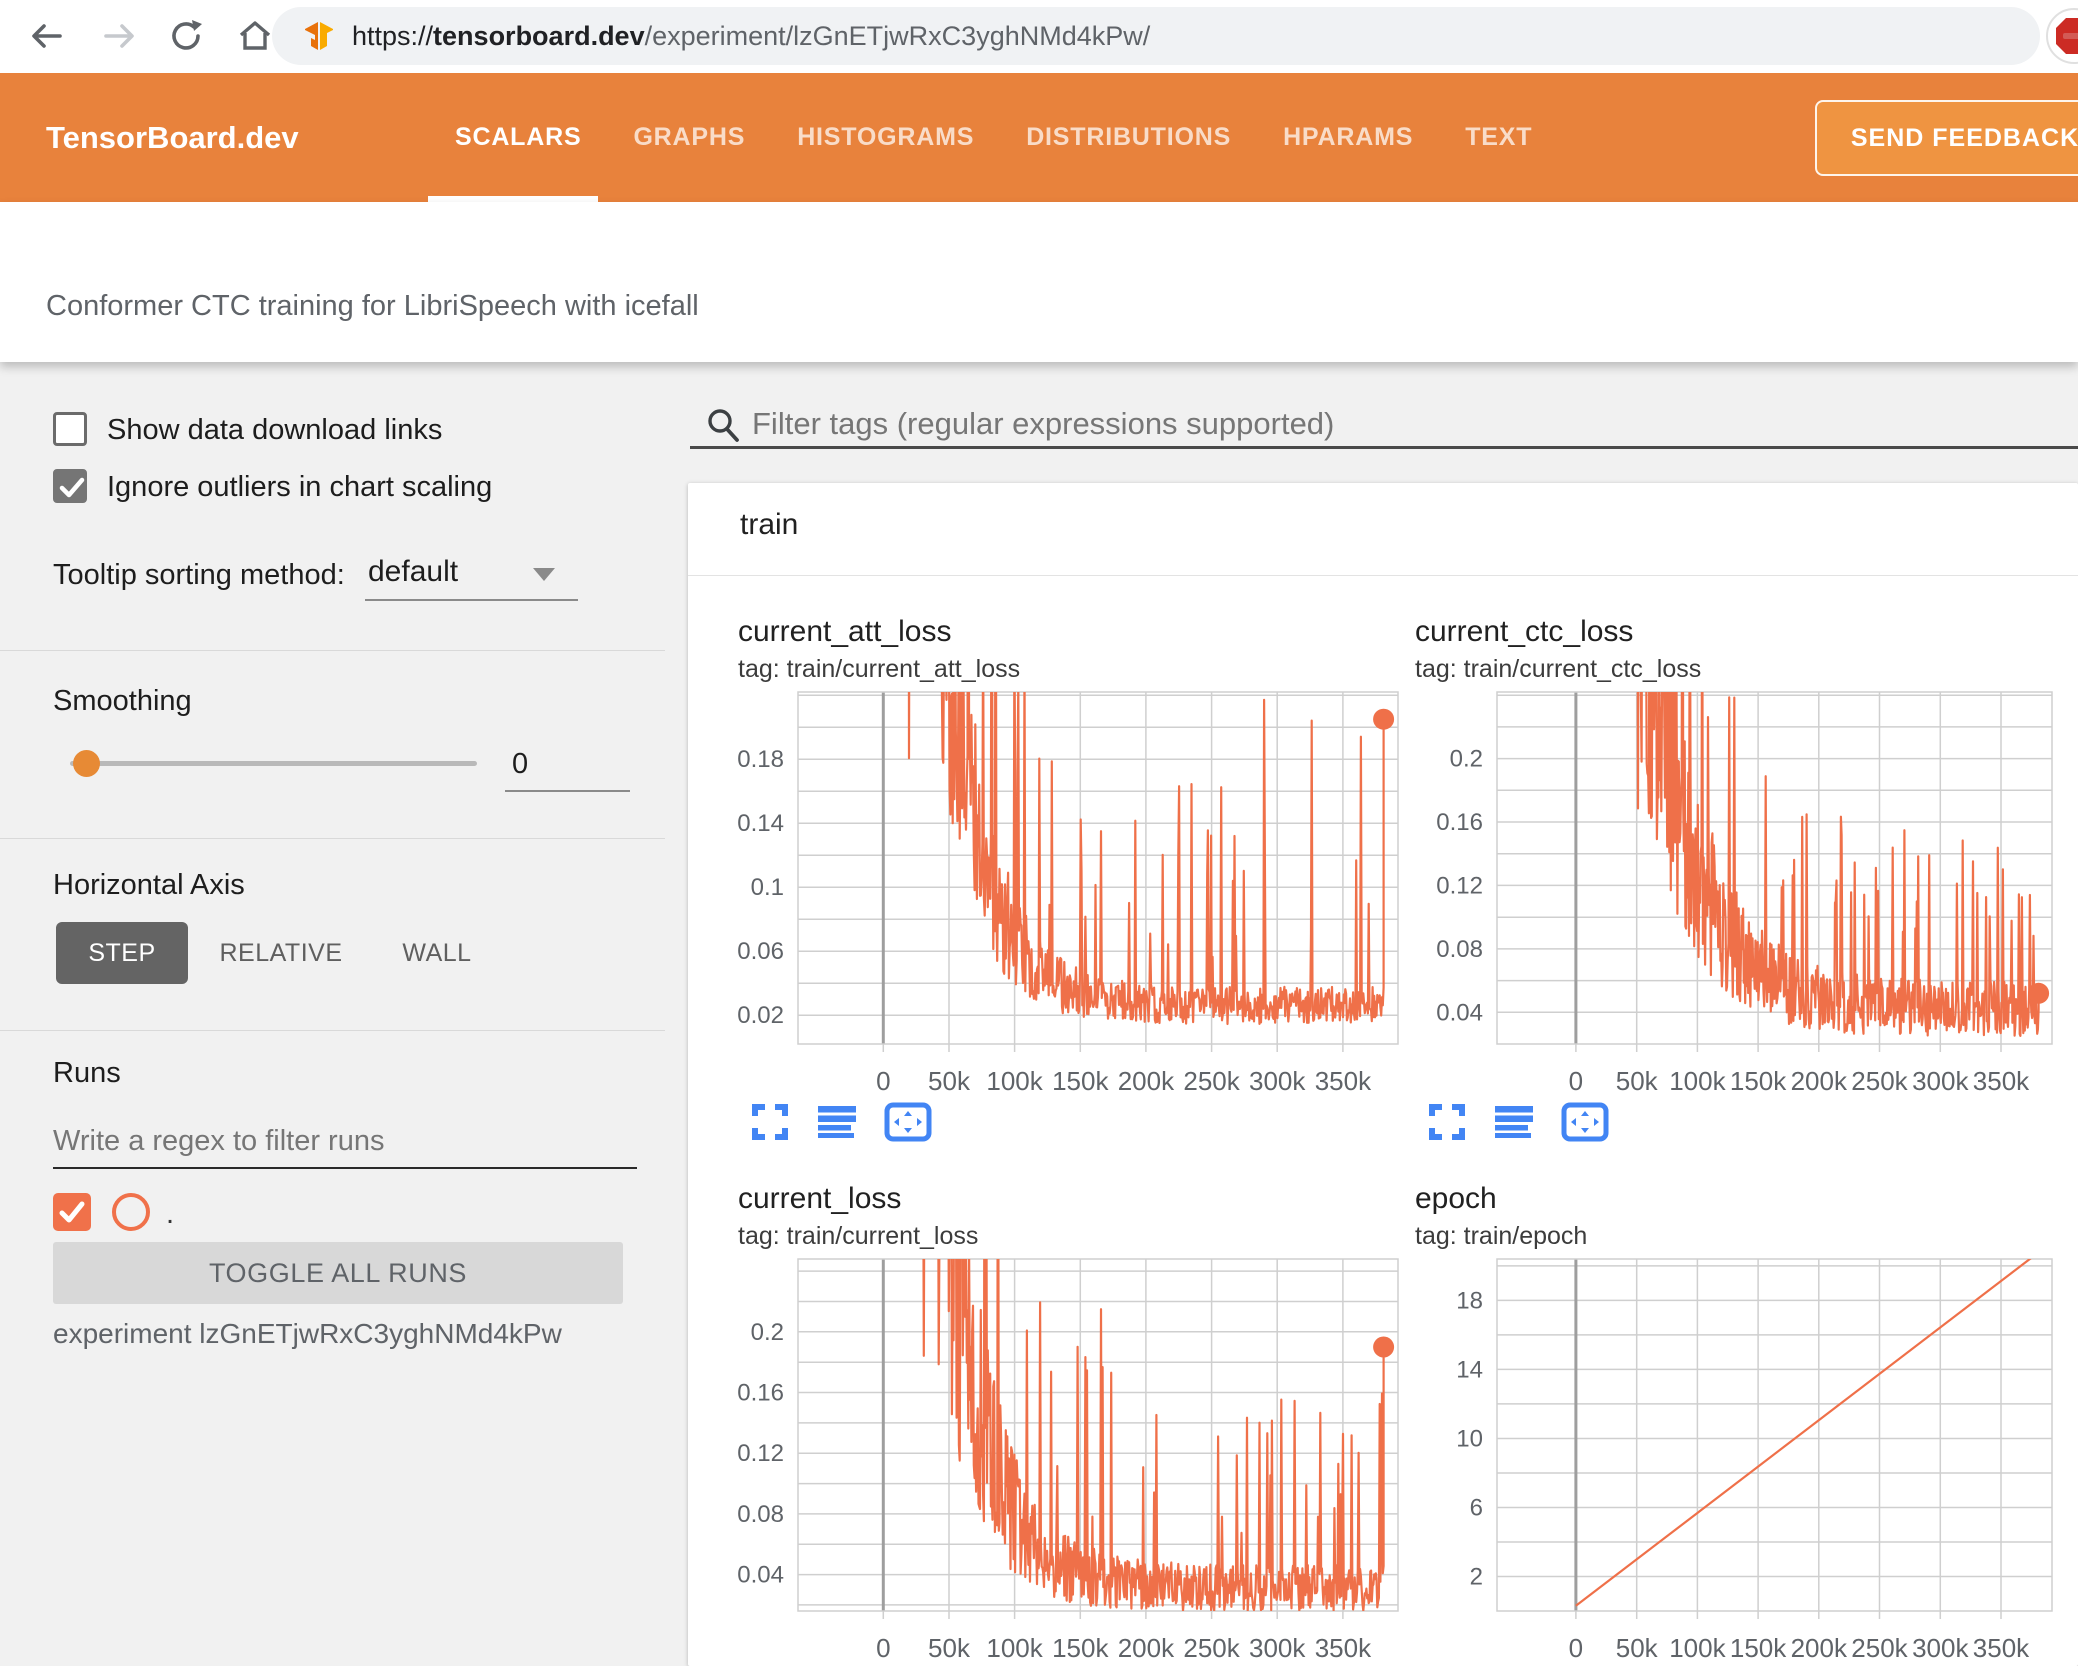 The width and height of the screenshot is (2078, 1666). I want to click on svg-text: 250k, so click(1211, 1648).